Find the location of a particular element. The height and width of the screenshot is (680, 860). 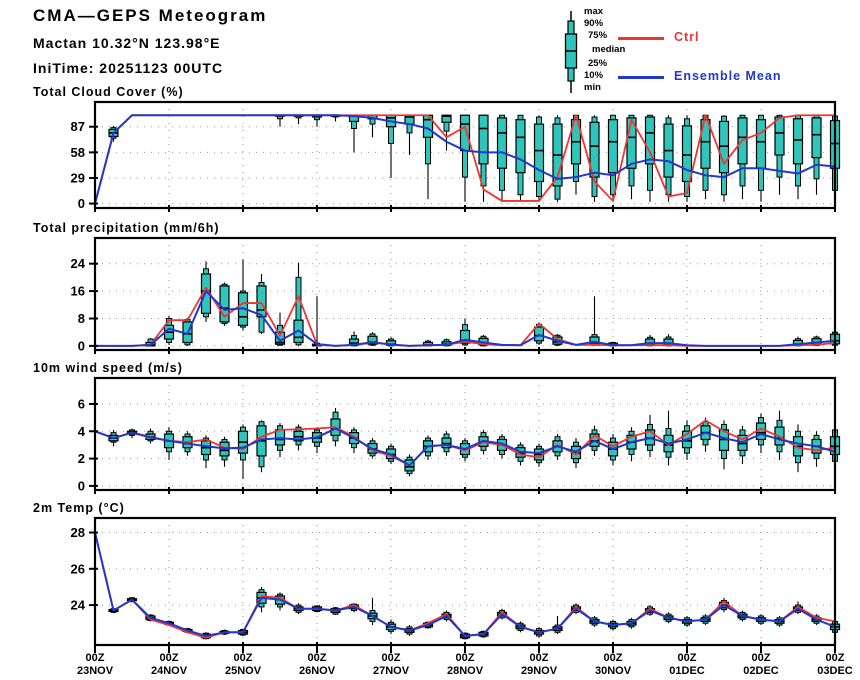

x-label-day: 26NOV is located at coordinates (317, 671).